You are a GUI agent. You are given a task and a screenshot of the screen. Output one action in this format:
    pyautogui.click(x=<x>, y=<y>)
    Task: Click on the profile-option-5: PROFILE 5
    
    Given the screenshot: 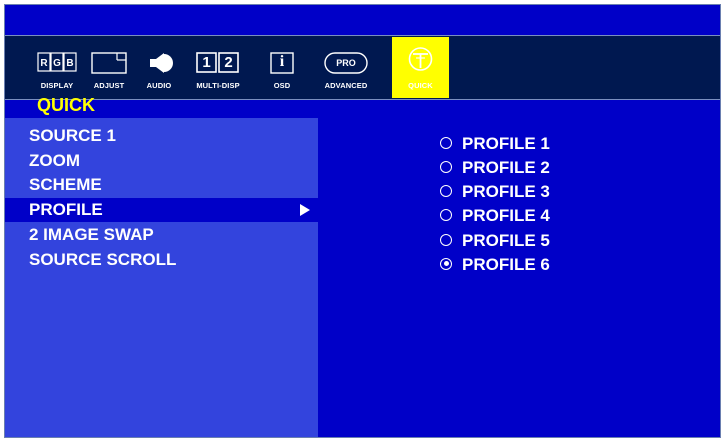 What is the action you would take?
    pyautogui.click(x=495, y=241)
    